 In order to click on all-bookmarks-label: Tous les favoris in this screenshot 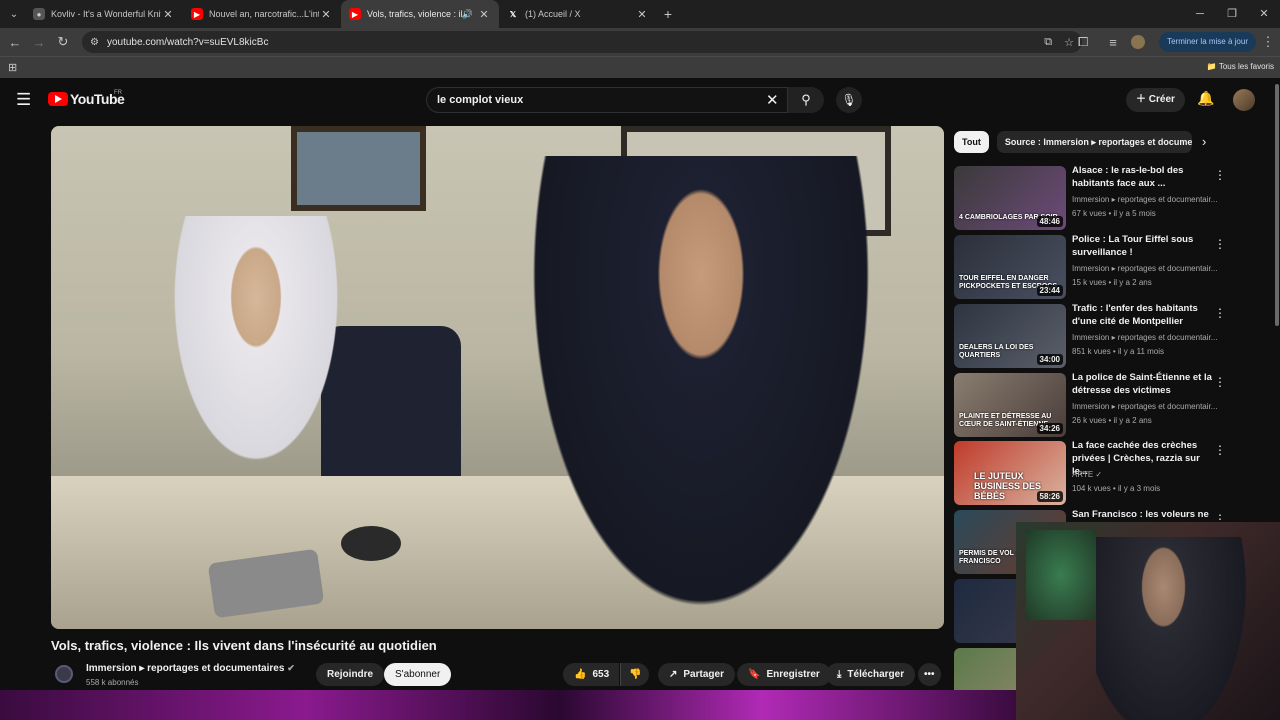, I will do `click(1246, 66)`.